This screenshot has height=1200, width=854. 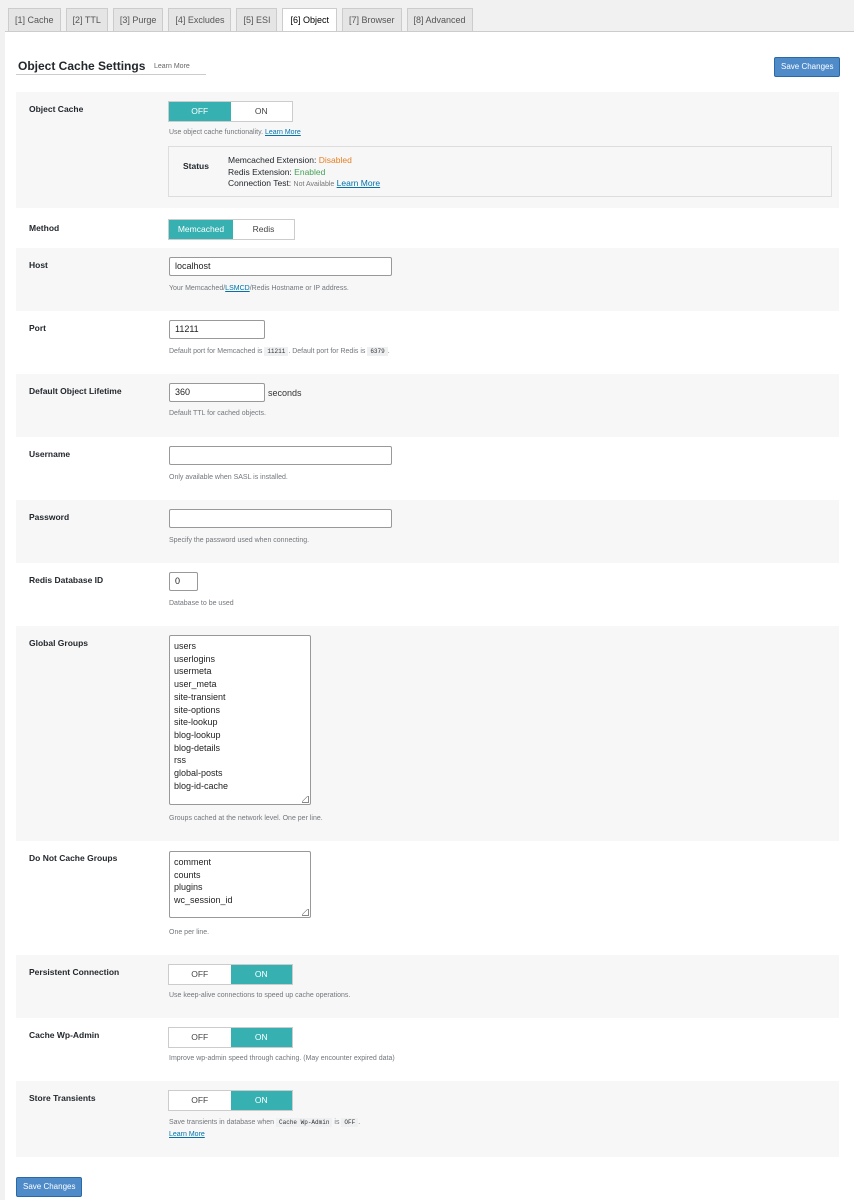 I want to click on row-cache-admin: Cache Wp-Admin, so click(x=427, y=1049).